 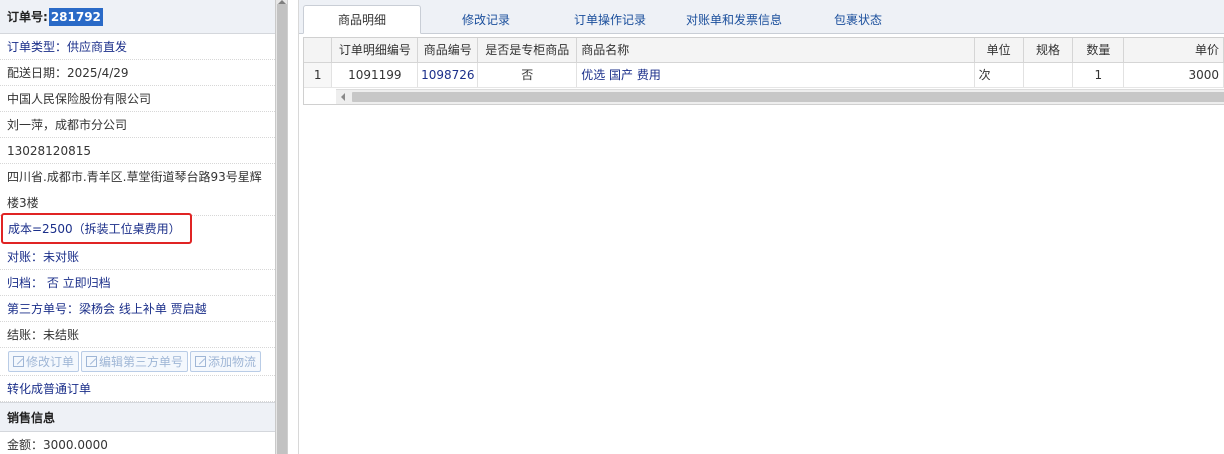 What do you see at coordinates (858, 19) in the screenshot?
I see `tab-package-status: 包裹状态` at bounding box center [858, 19].